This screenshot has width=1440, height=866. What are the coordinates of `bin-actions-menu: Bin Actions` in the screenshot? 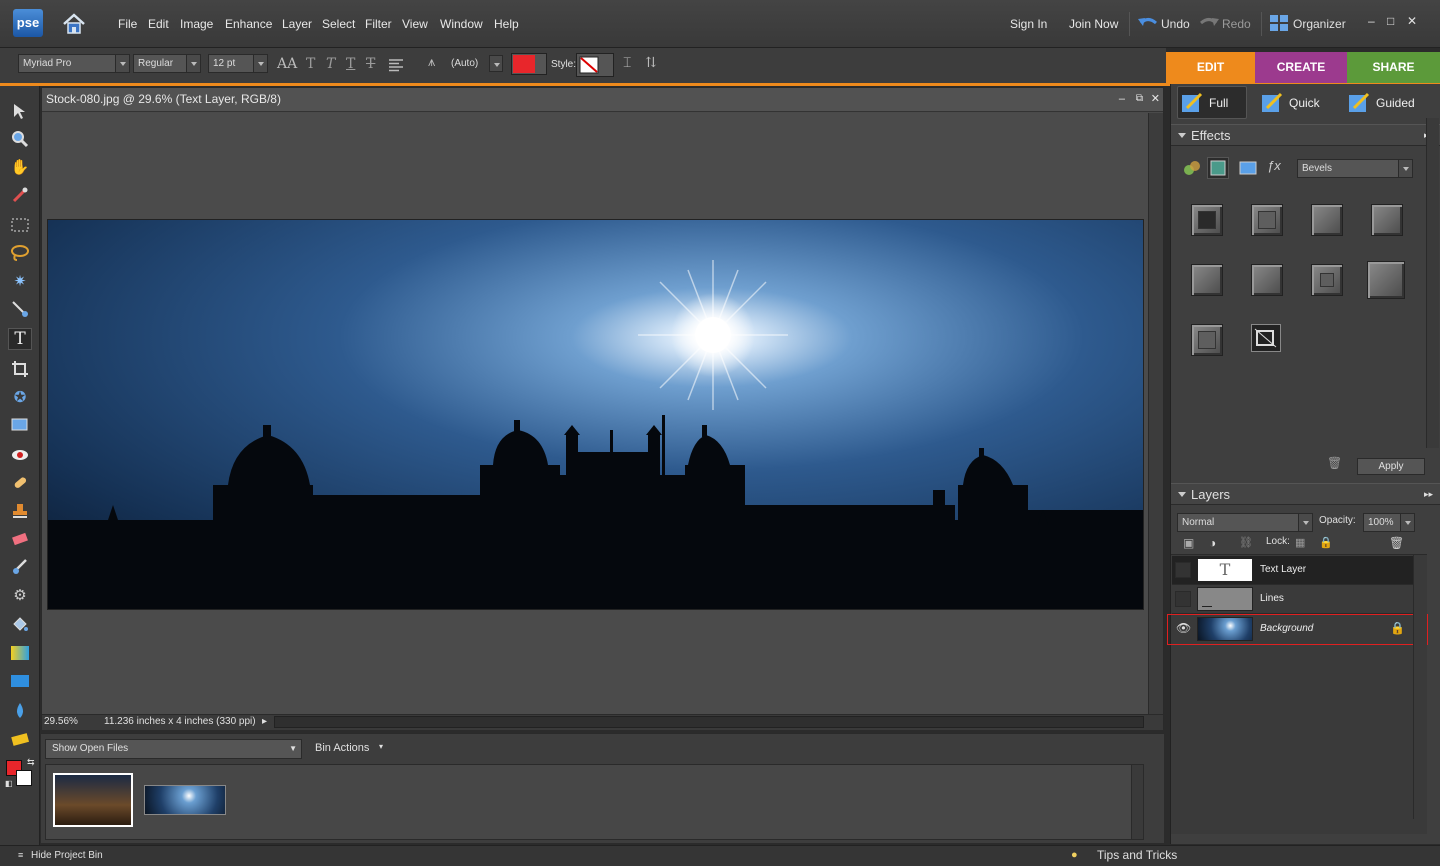 It's located at (342, 748).